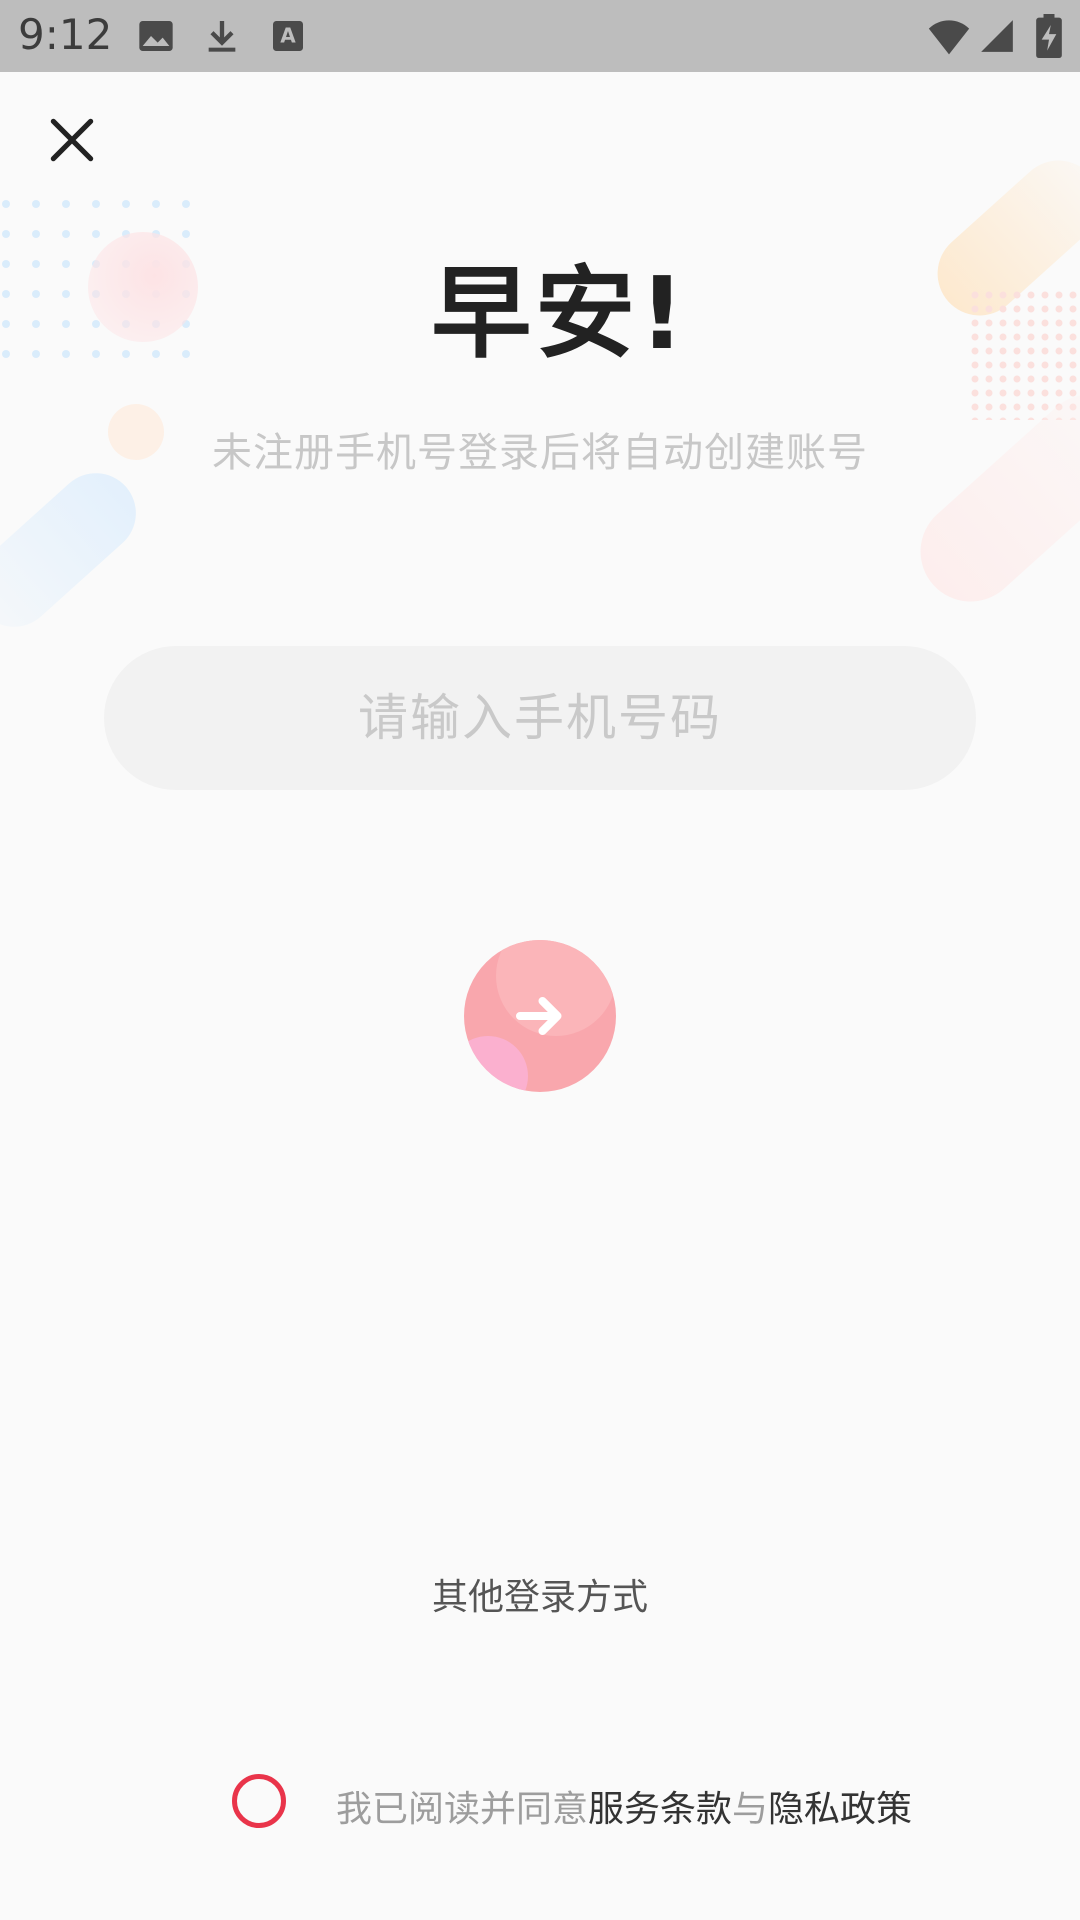  I want to click on agreement-radio, so click(259, 1801).